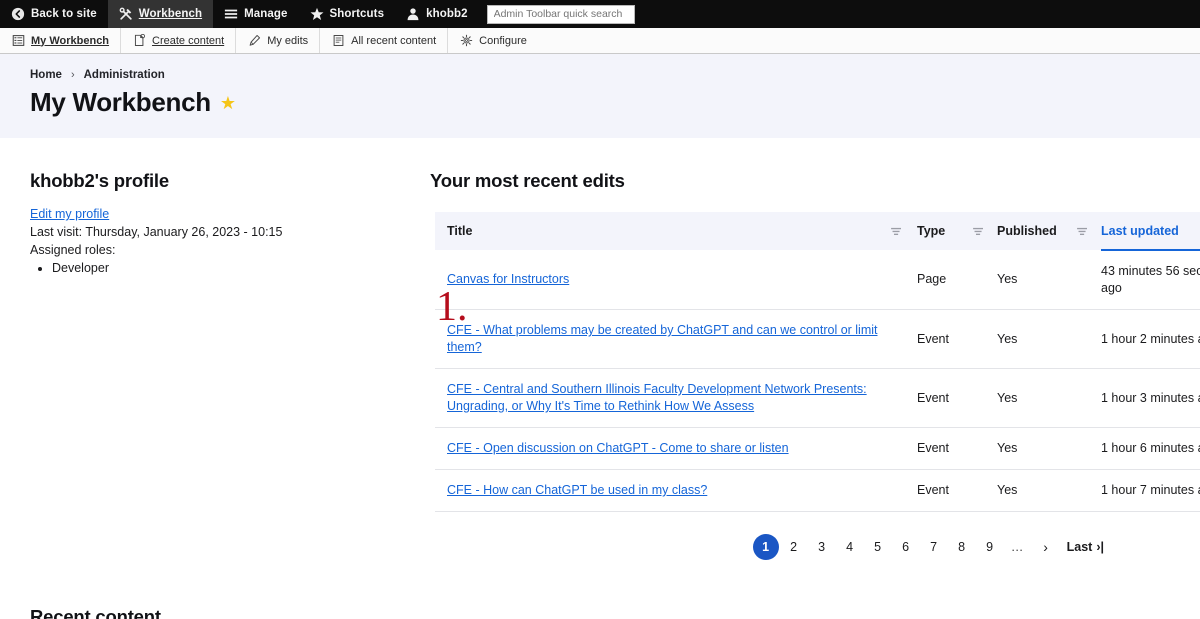 The image size is (1200, 619). I want to click on toolbar-back-to-site-label: Back to site, so click(64, 14).